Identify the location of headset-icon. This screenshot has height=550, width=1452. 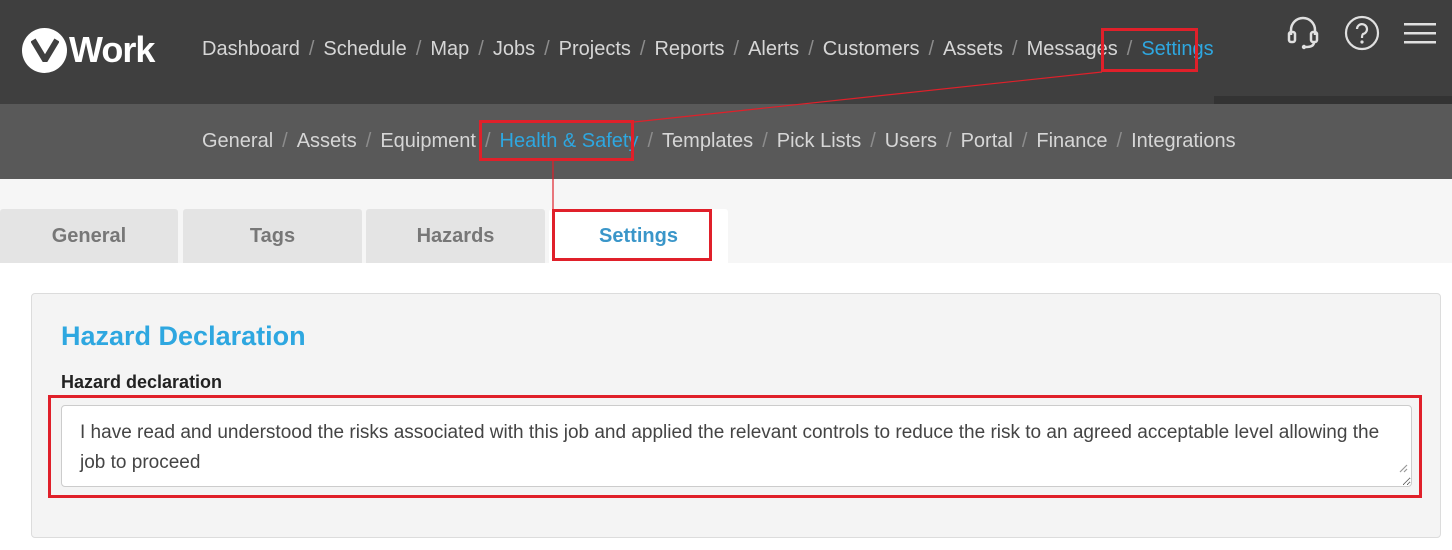
(1303, 33).